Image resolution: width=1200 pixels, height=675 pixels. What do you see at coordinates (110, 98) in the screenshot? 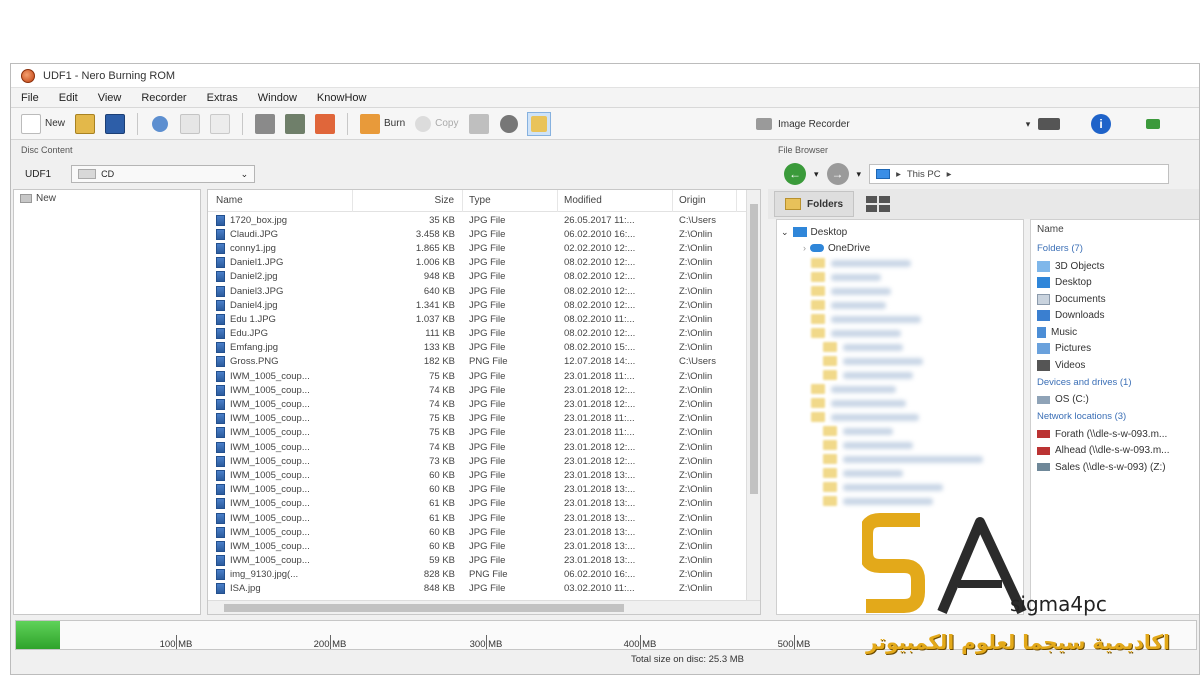
I see `menu-view: View` at bounding box center [110, 98].